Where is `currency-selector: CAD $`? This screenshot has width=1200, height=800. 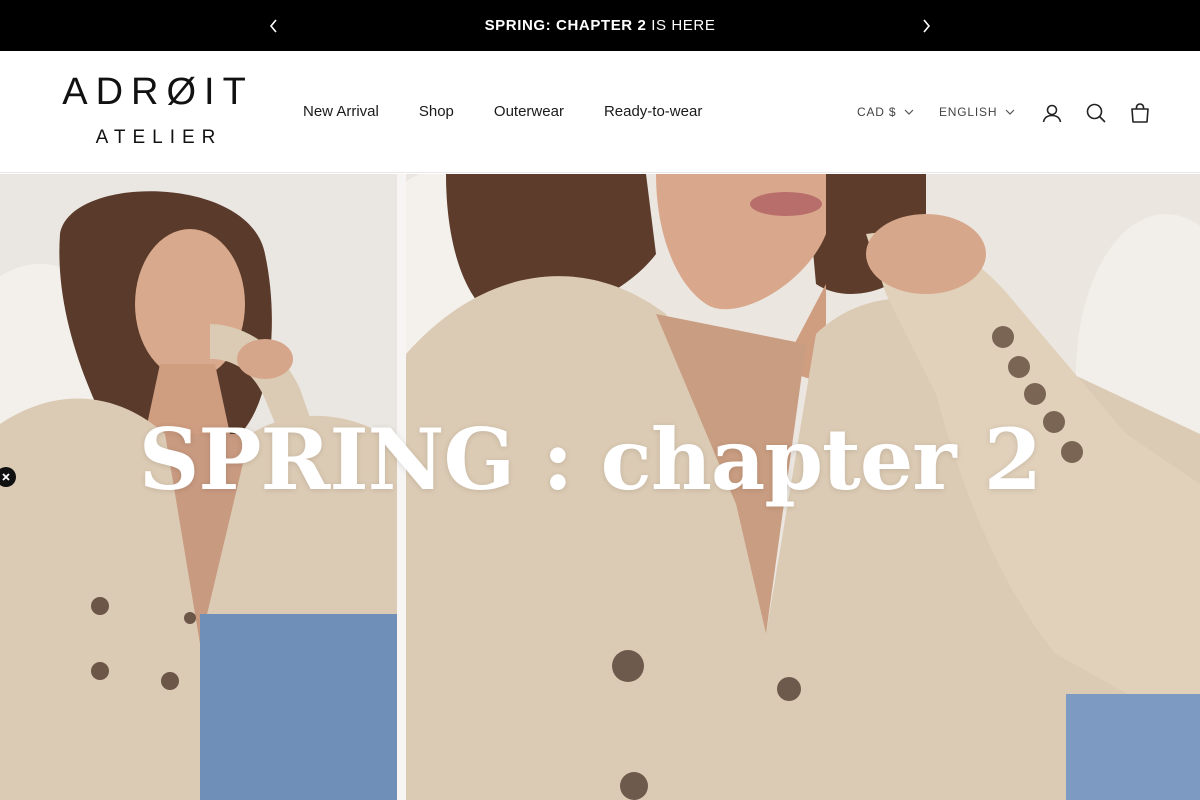
currency-selector: CAD $ is located at coordinates (885, 112).